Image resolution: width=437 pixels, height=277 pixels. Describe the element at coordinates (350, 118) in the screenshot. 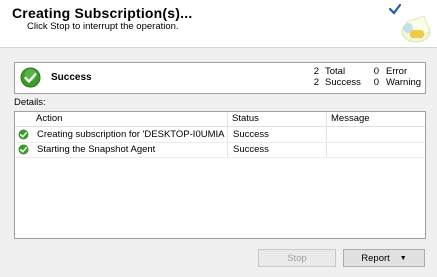

I see `column-header-message: Message` at that location.